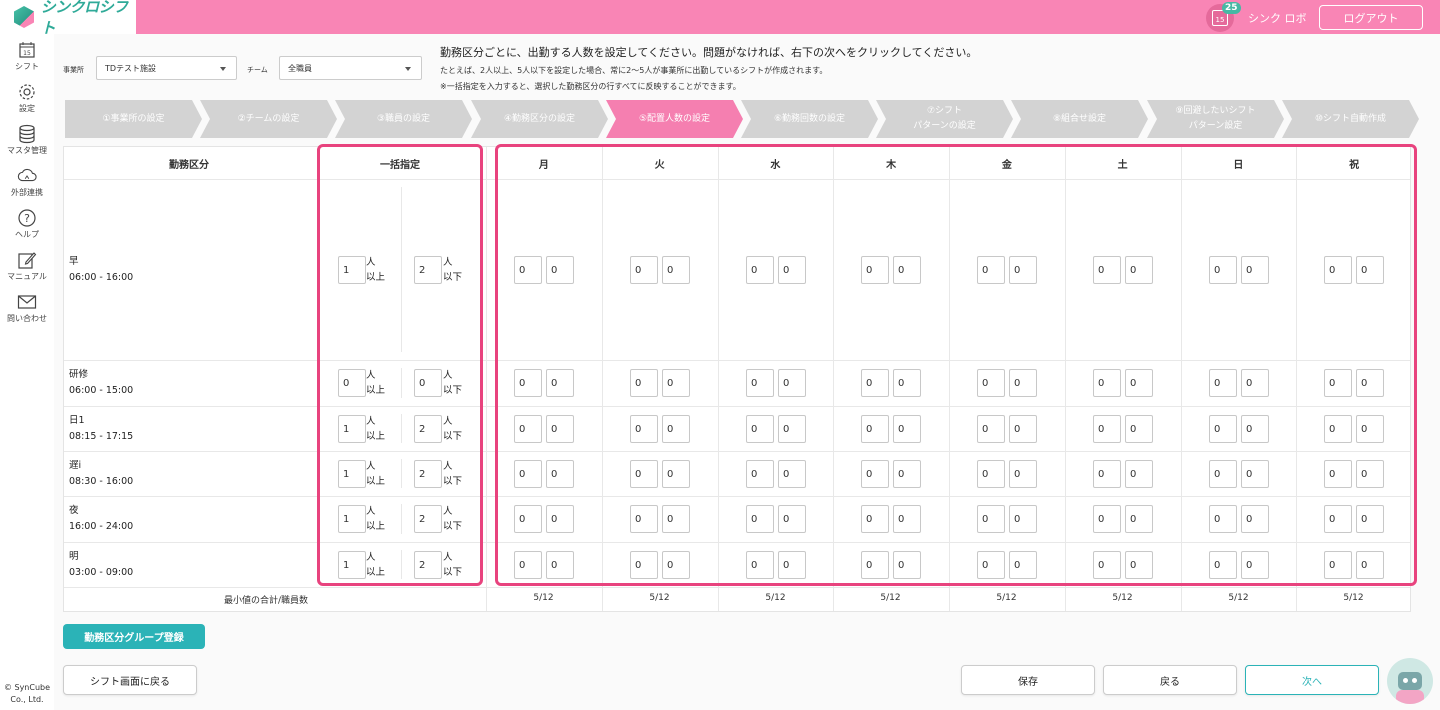  Describe the element at coordinates (130, 680) in the screenshot. I see `back-to-shift-button: シフト画面に戻る` at that location.